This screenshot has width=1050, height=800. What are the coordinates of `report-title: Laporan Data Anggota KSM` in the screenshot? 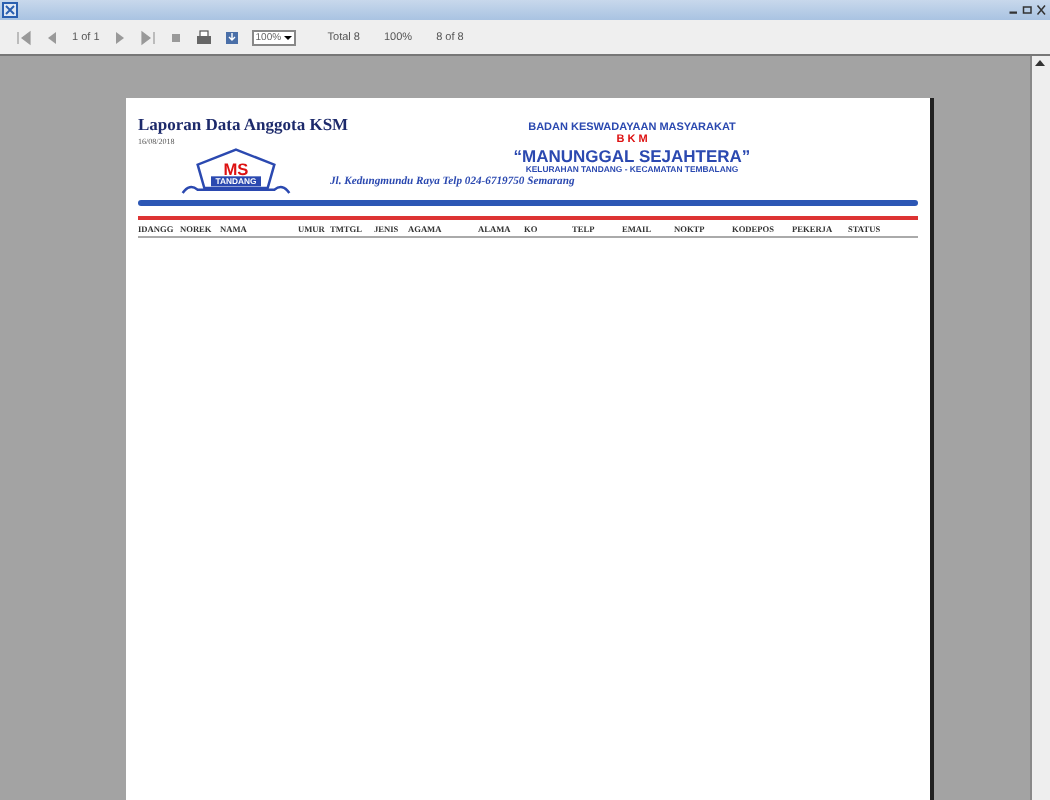 It's located at (243, 125).